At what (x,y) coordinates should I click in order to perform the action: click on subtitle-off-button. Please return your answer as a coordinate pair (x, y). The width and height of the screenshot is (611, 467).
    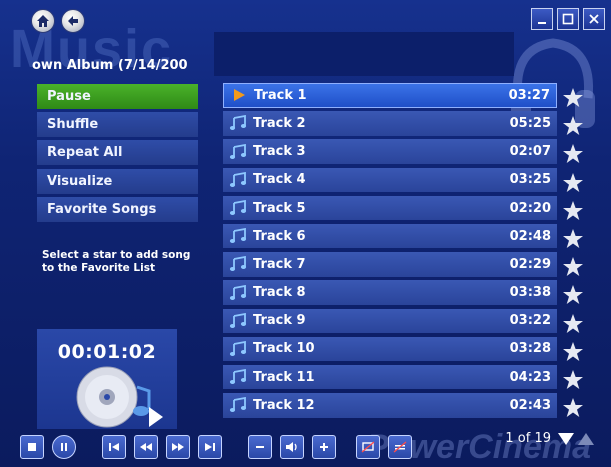
    Looking at the image, I should click on (400, 447).